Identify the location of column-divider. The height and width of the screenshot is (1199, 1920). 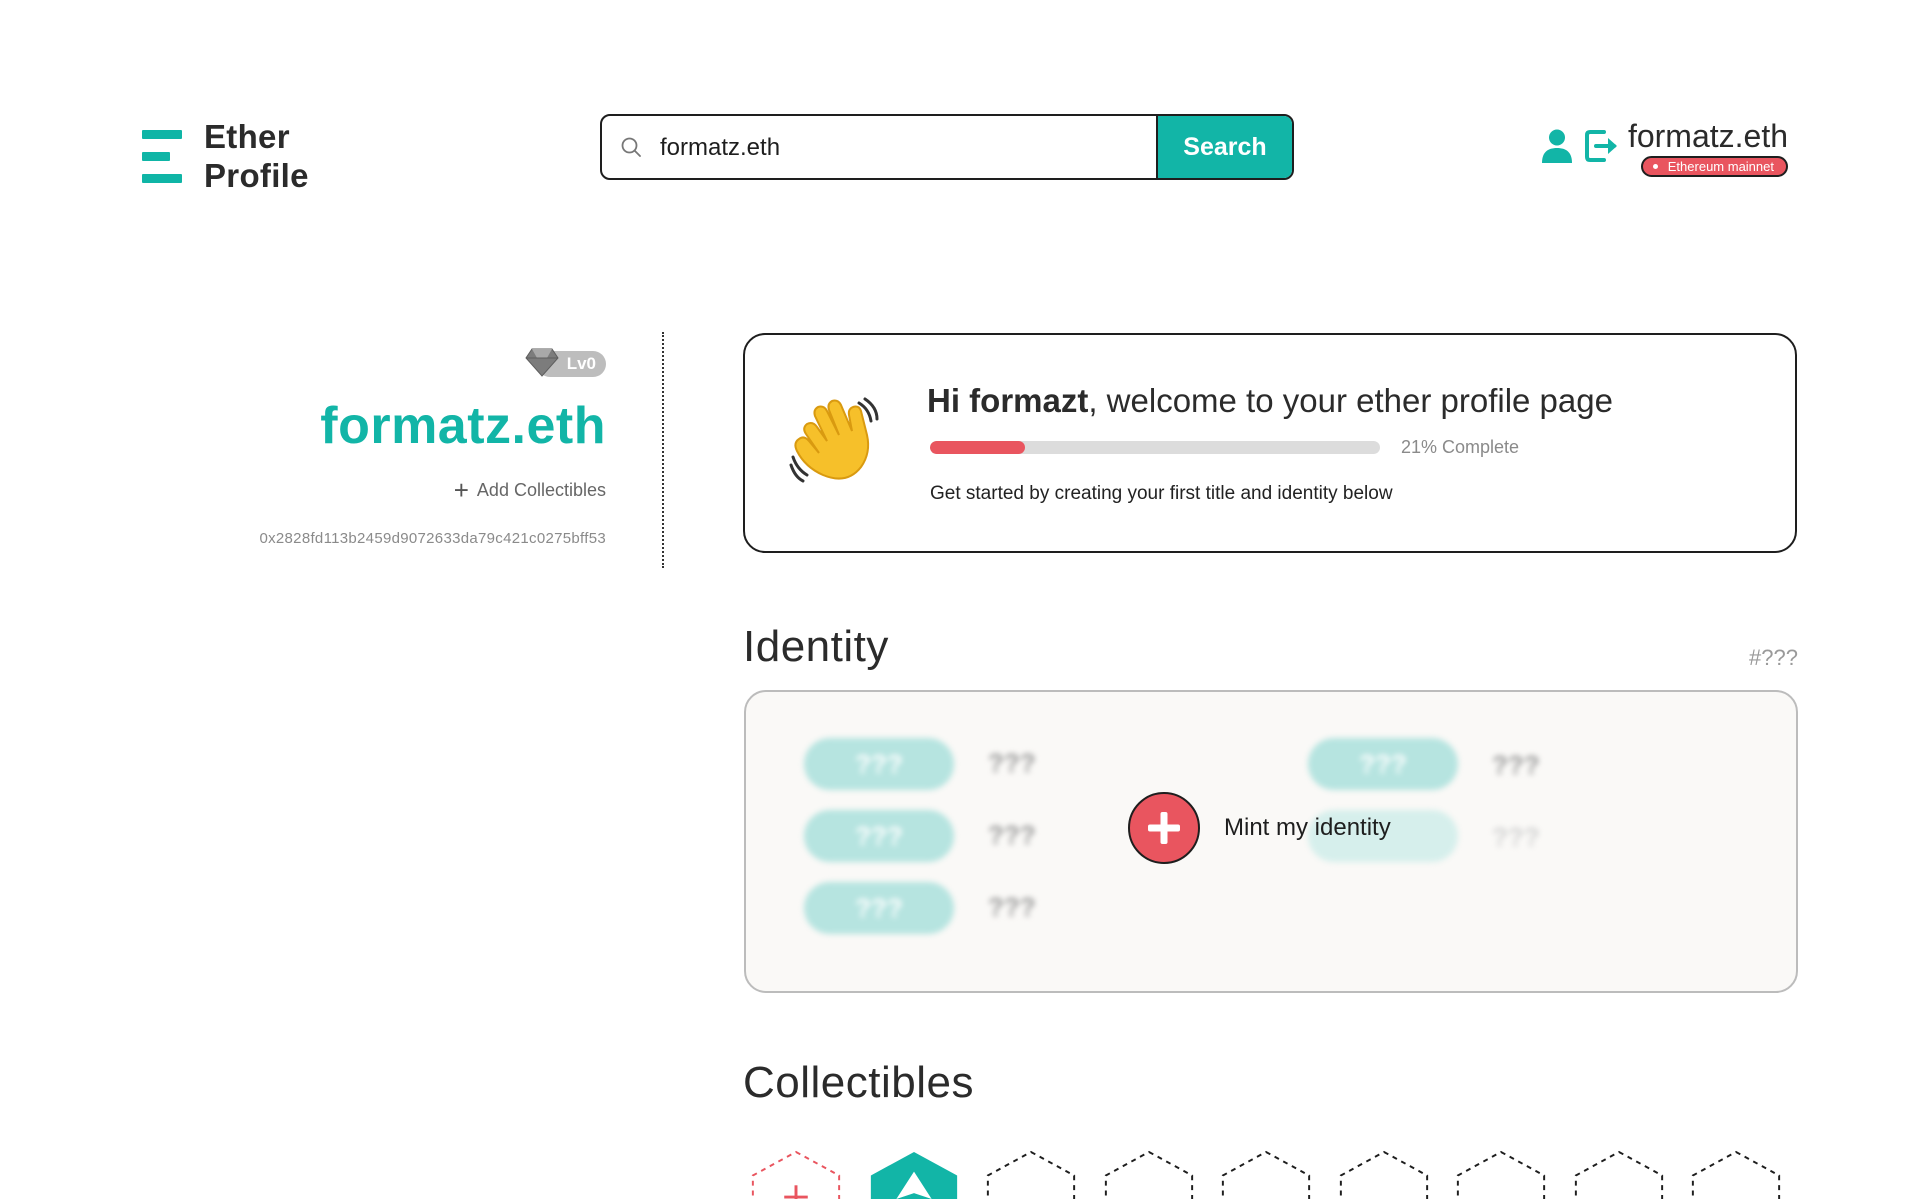
(663, 450).